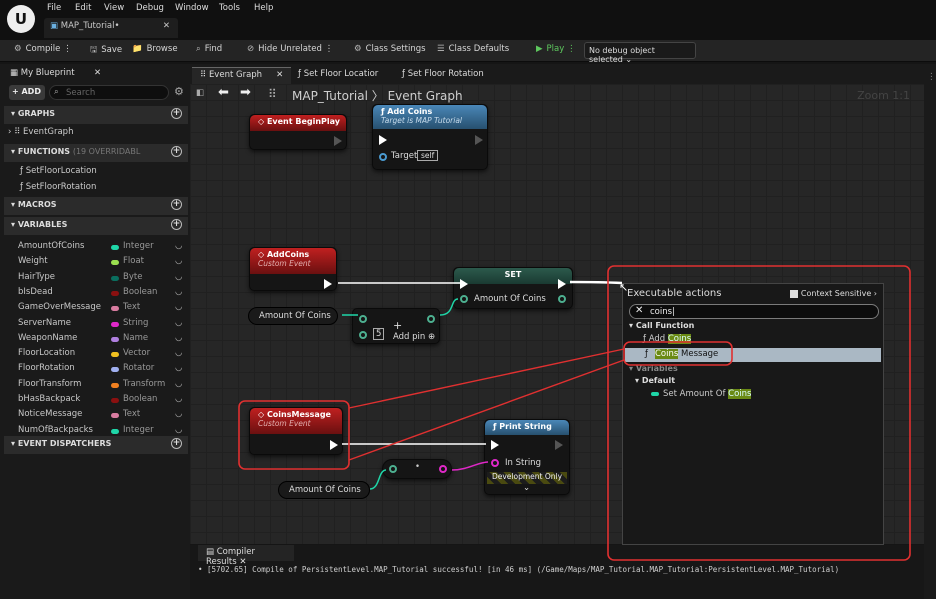 Image resolution: width=936 pixels, height=599 pixels. What do you see at coordinates (140, 292) in the screenshot?
I see `variable-type: Boolean` at bounding box center [140, 292].